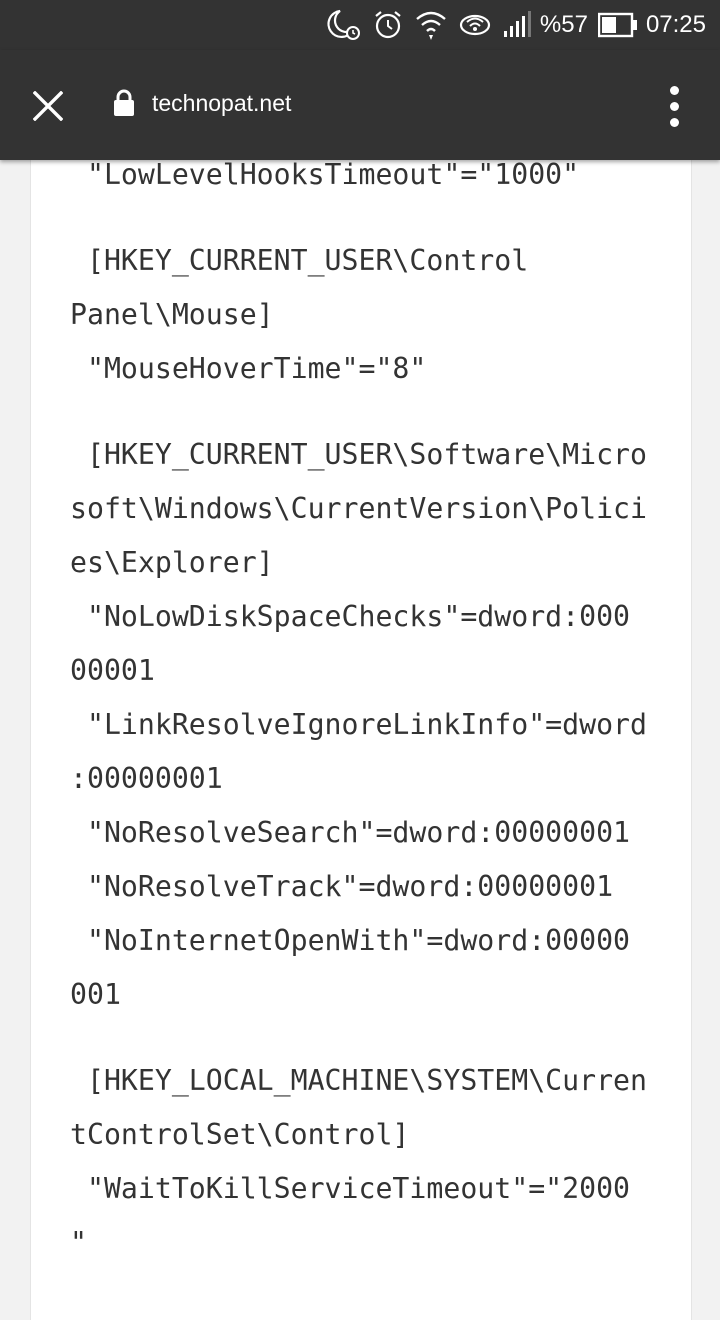 The width and height of the screenshot is (720, 1320). What do you see at coordinates (350, 1188) in the screenshot?
I see `code-line: "WaitToKillServiceTimeout"="2000` at bounding box center [350, 1188].